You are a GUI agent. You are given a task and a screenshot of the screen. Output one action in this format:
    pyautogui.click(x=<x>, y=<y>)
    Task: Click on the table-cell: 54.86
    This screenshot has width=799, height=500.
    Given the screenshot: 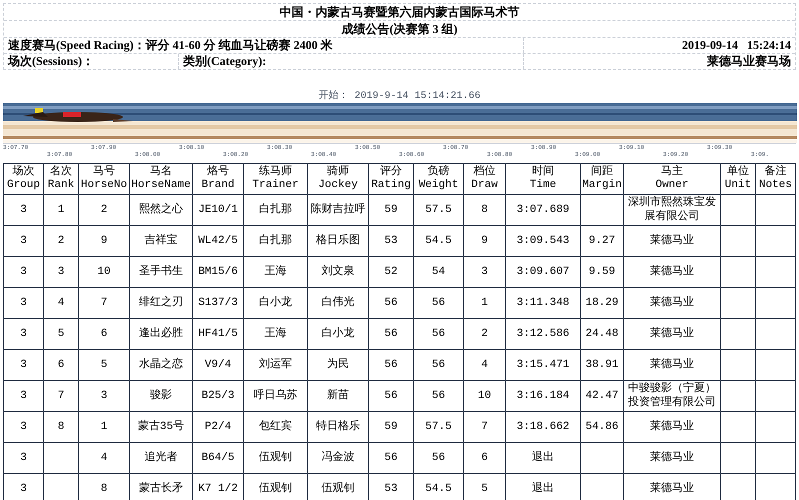 What is the action you would take?
    pyautogui.click(x=602, y=427)
    